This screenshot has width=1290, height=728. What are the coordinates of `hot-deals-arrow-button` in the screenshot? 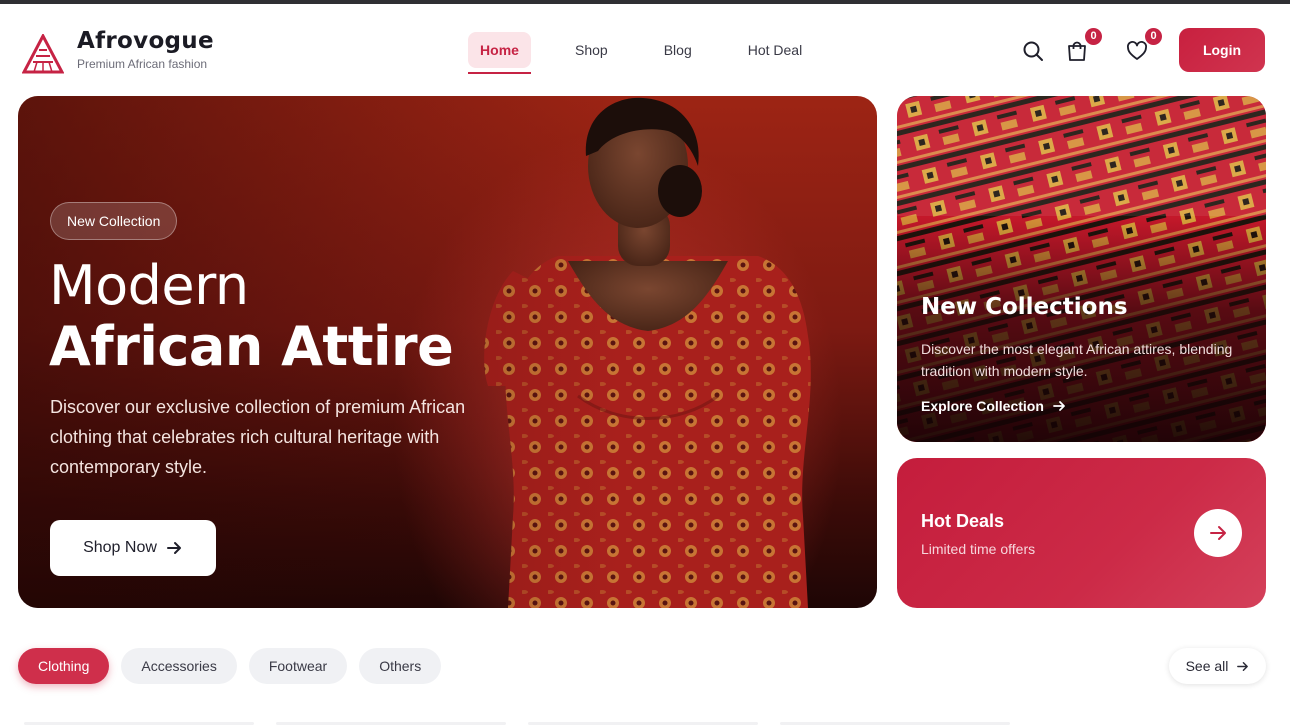 It's located at (1218, 533).